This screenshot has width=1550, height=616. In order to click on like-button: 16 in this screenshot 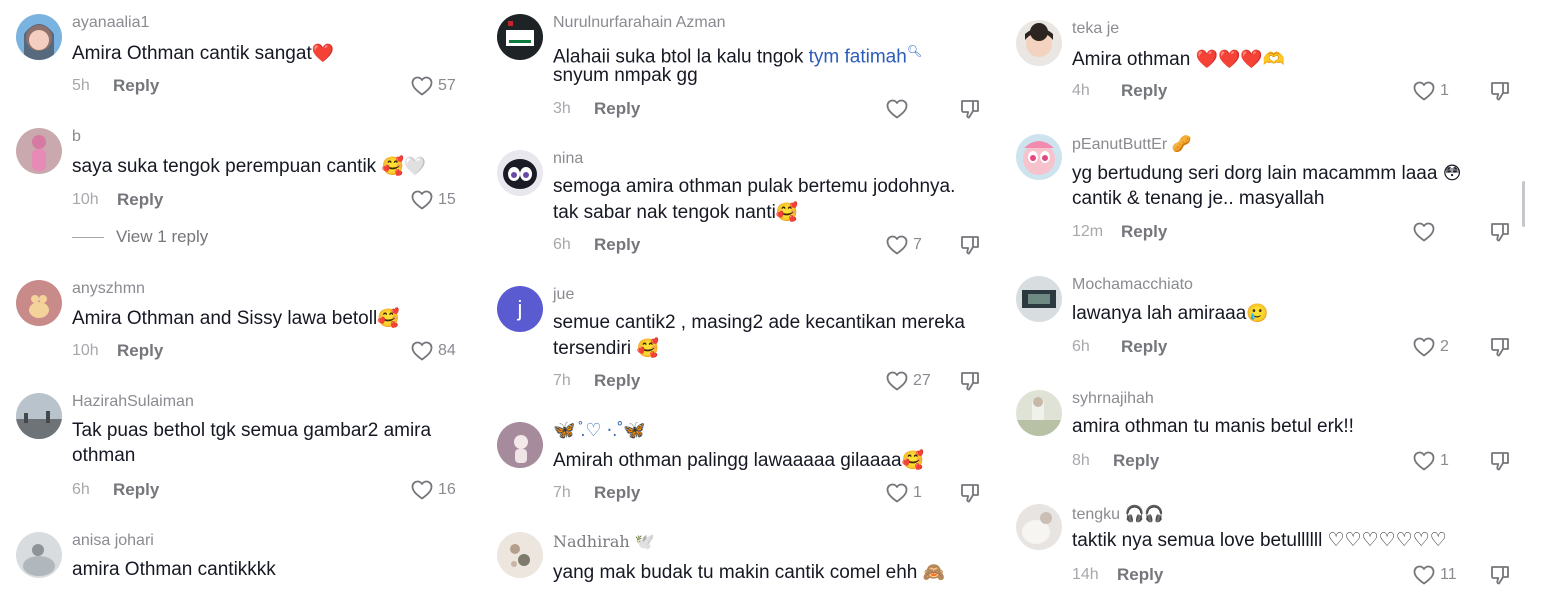, I will do `click(433, 490)`.